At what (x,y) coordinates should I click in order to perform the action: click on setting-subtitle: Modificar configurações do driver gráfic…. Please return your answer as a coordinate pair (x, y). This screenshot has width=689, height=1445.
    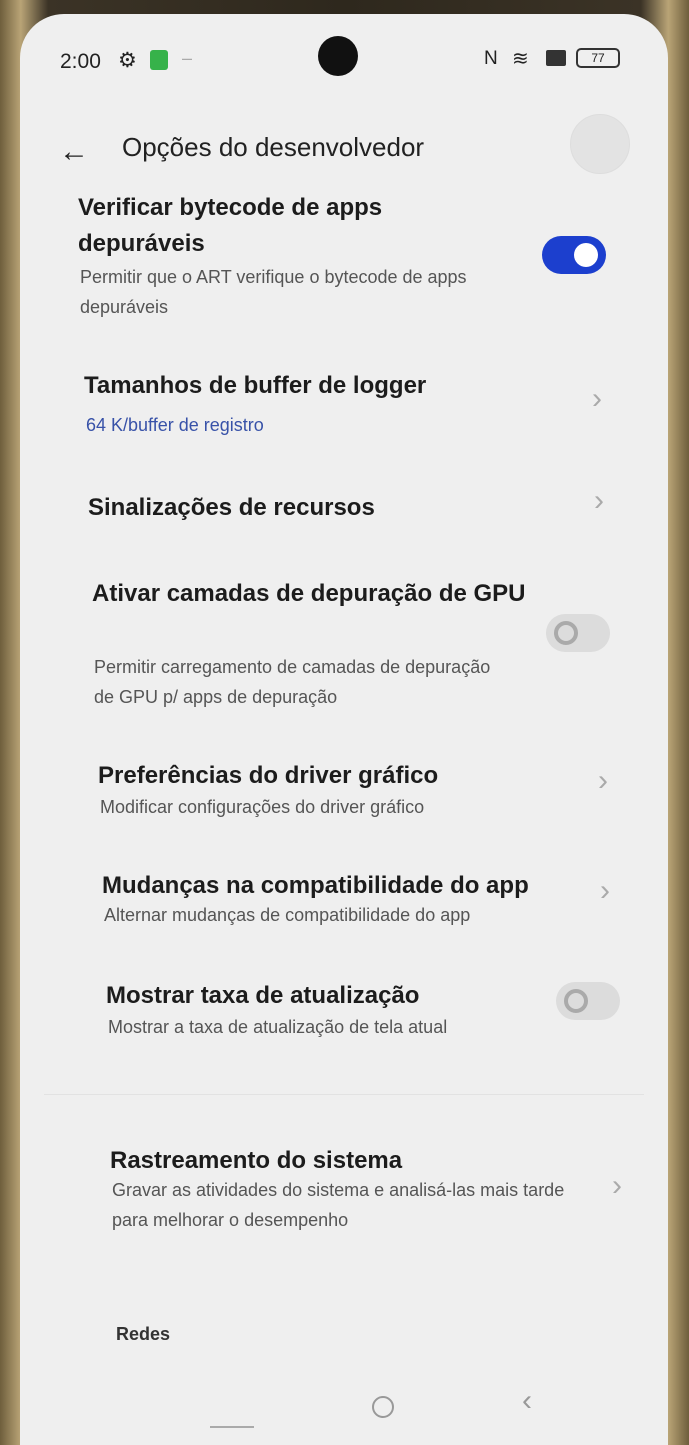
    Looking at the image, I should click on (262, 807).